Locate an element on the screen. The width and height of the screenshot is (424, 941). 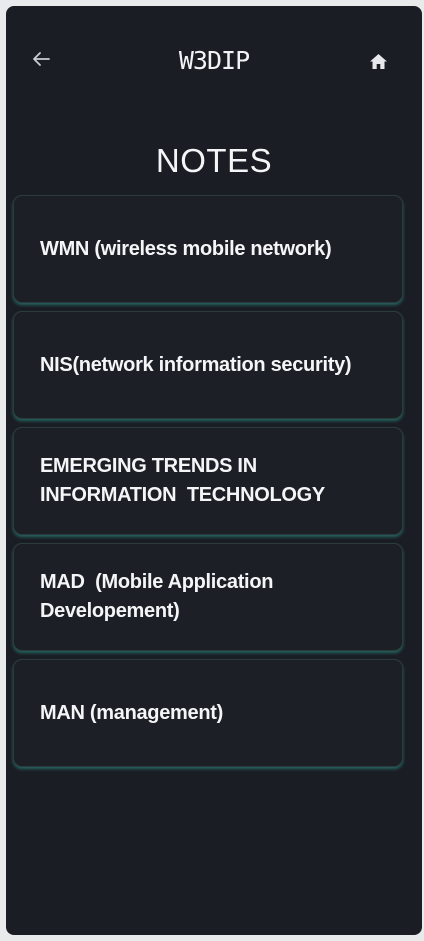
app-title: W3DIP is located at coordinates (214, 60).